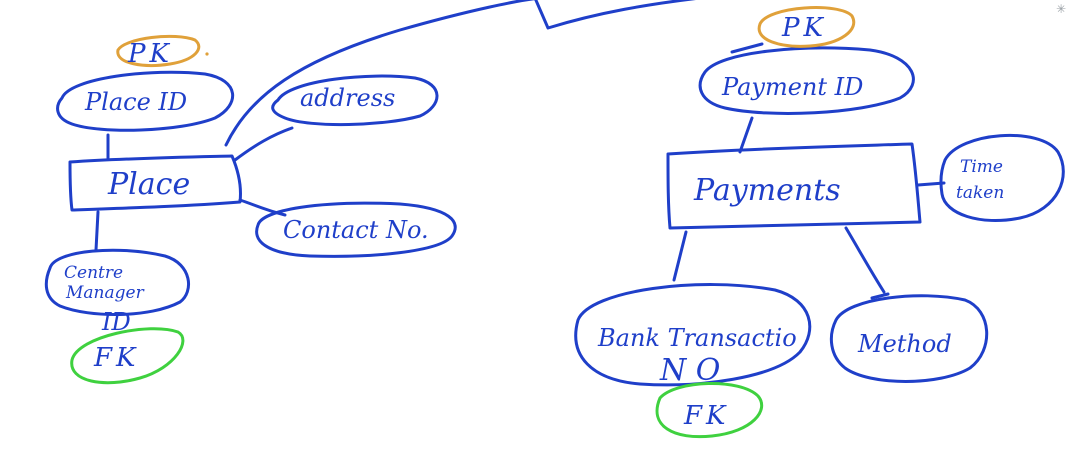 This screenshot has height=458, width=1086. Describe the element at coordinates (148, 184) in the screenshot. I see `place-entity-label: Place` at that location.